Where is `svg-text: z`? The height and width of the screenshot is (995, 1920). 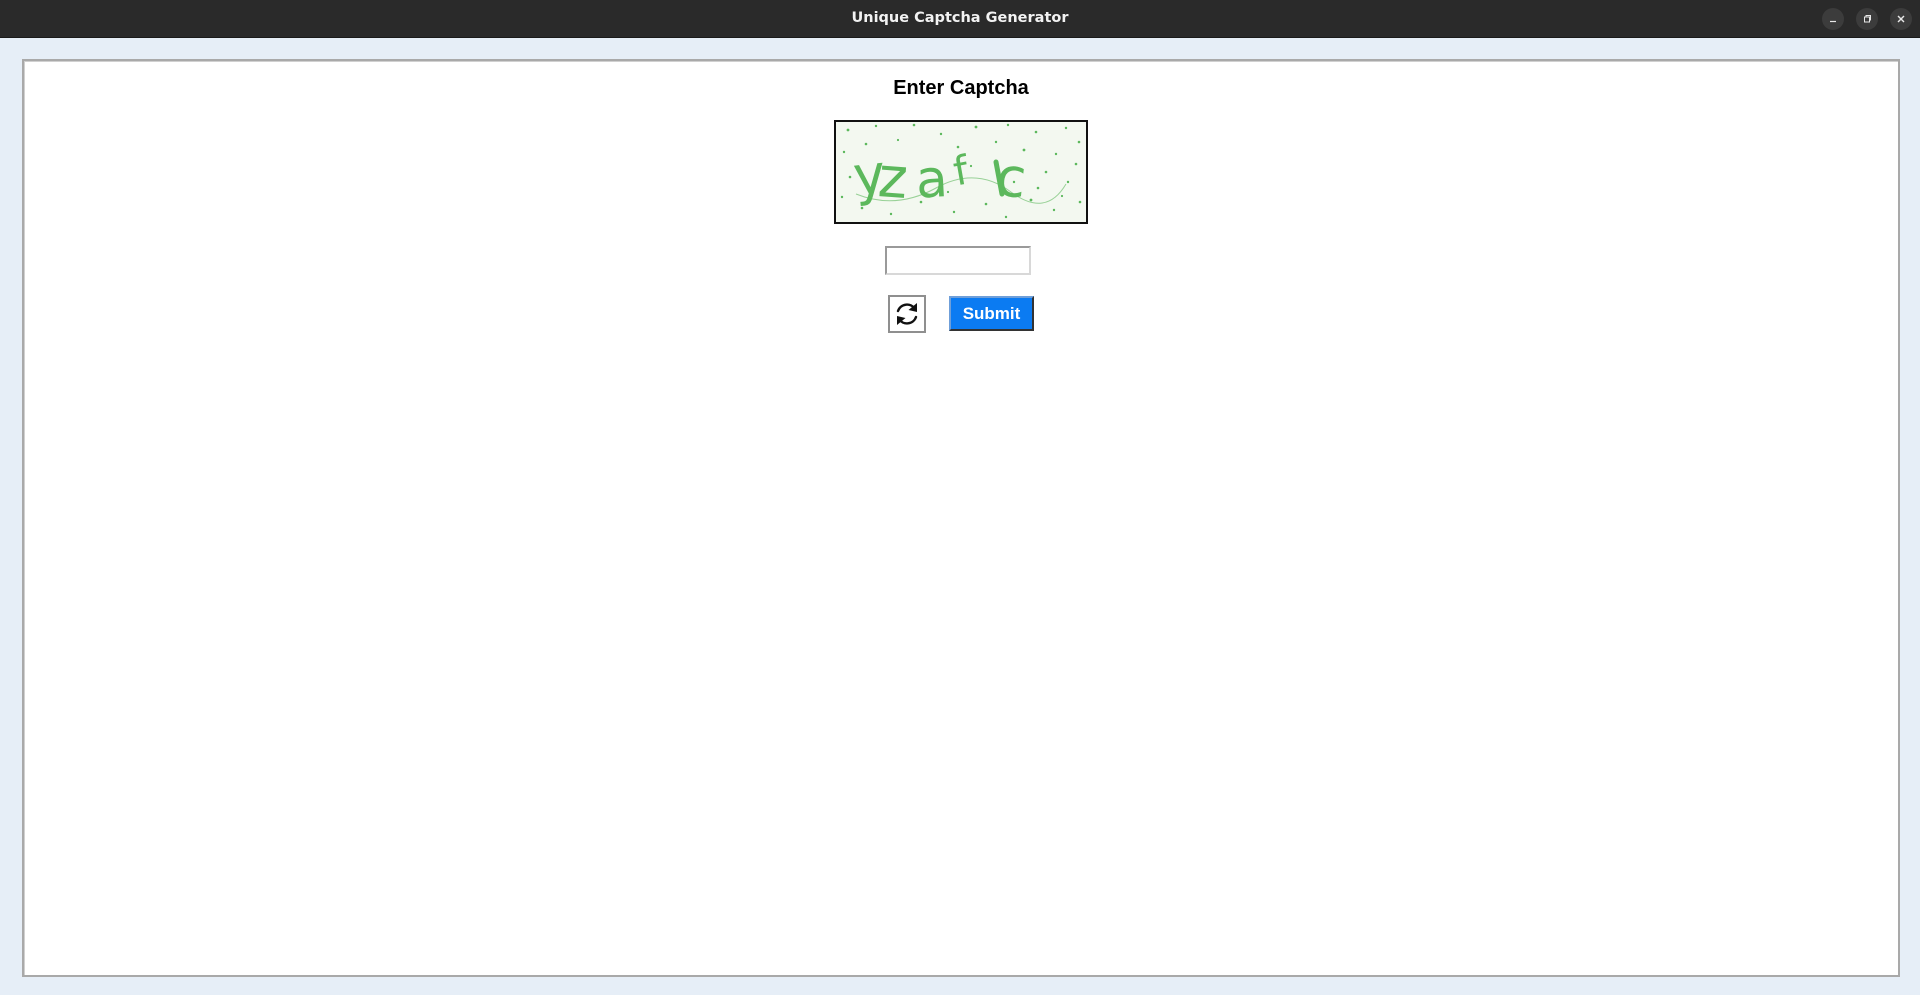 svg-text: z is located at coordinates (893, 178).